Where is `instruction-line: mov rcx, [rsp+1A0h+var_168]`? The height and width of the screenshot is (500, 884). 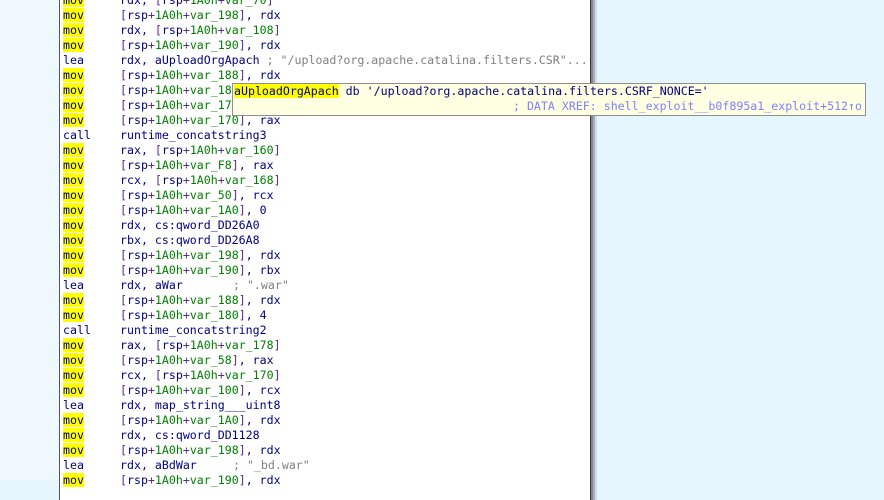 instruction-line: mov rcx, [rsp+1A0h+var_168] is located at coordinates (172, 180).